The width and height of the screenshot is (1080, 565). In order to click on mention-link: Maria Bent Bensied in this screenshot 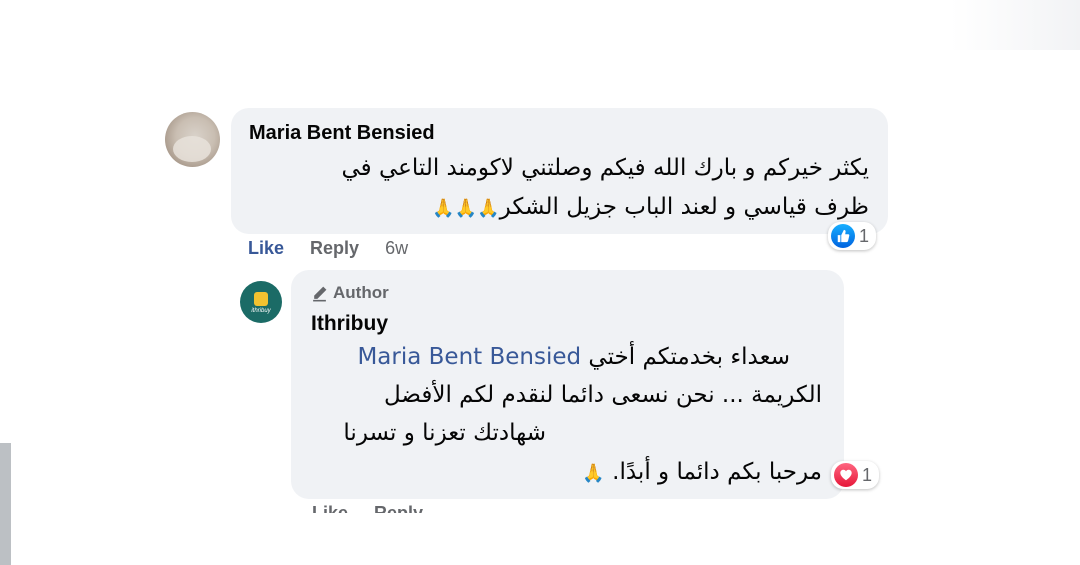, I will do `click(469, 357)`.